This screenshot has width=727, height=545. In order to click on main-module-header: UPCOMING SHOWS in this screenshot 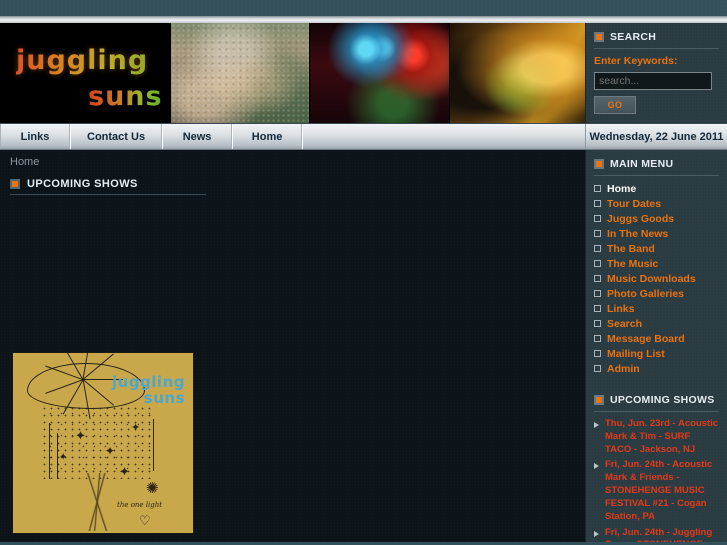, I will do `click(108, 186)`.